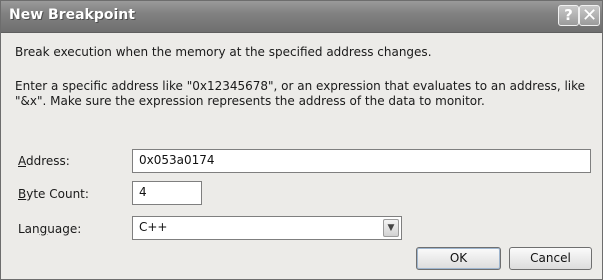 The height and width of the screenshot is (280, 603). Describe the element at coordinates (458, 258) in the screenshot. I see `ok-button: OK` at that location.